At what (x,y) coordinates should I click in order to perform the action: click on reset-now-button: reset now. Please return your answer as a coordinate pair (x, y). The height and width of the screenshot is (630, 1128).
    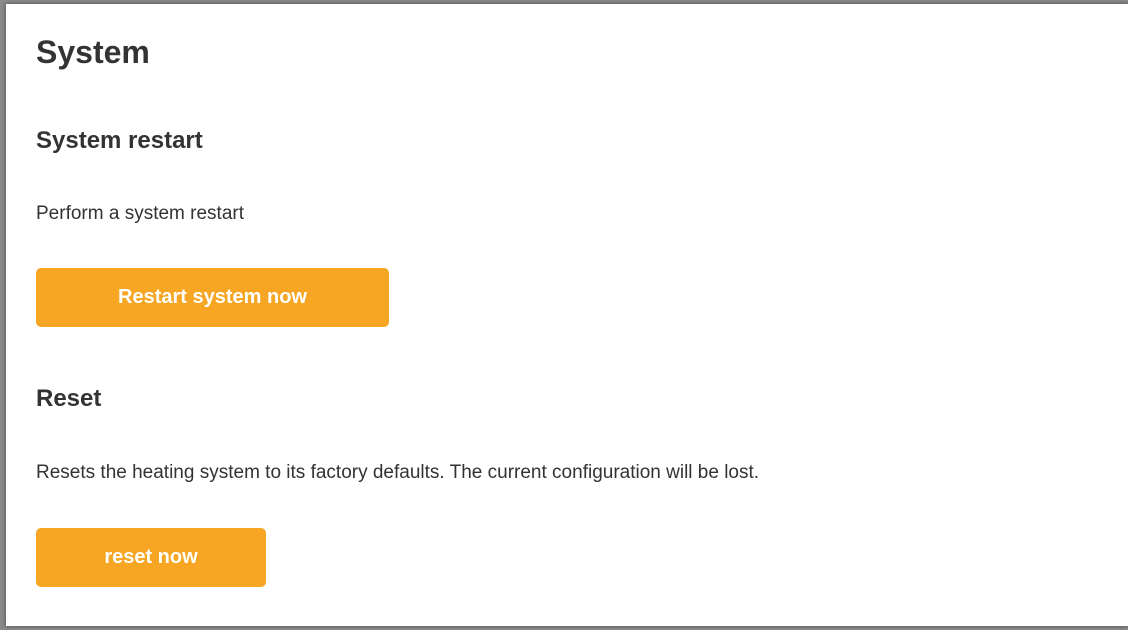
    Looking at the image, I should click on (151, 557).